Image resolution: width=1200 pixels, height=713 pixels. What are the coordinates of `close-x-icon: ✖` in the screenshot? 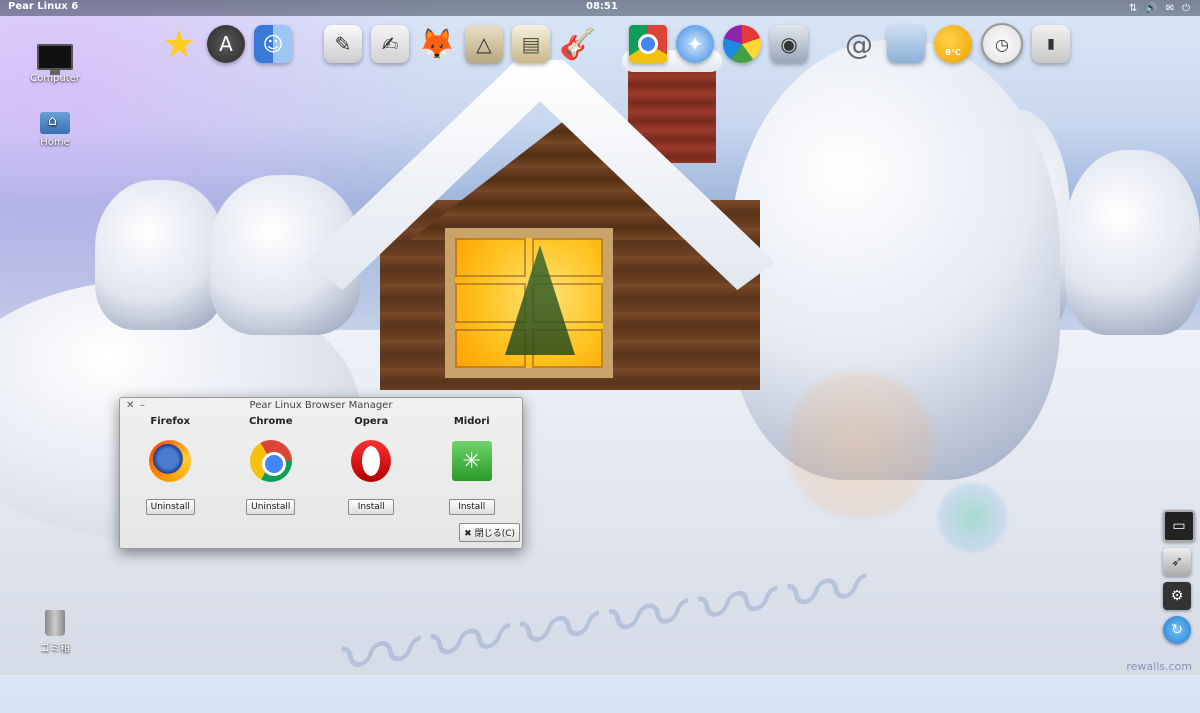 It's located at (468, 534).